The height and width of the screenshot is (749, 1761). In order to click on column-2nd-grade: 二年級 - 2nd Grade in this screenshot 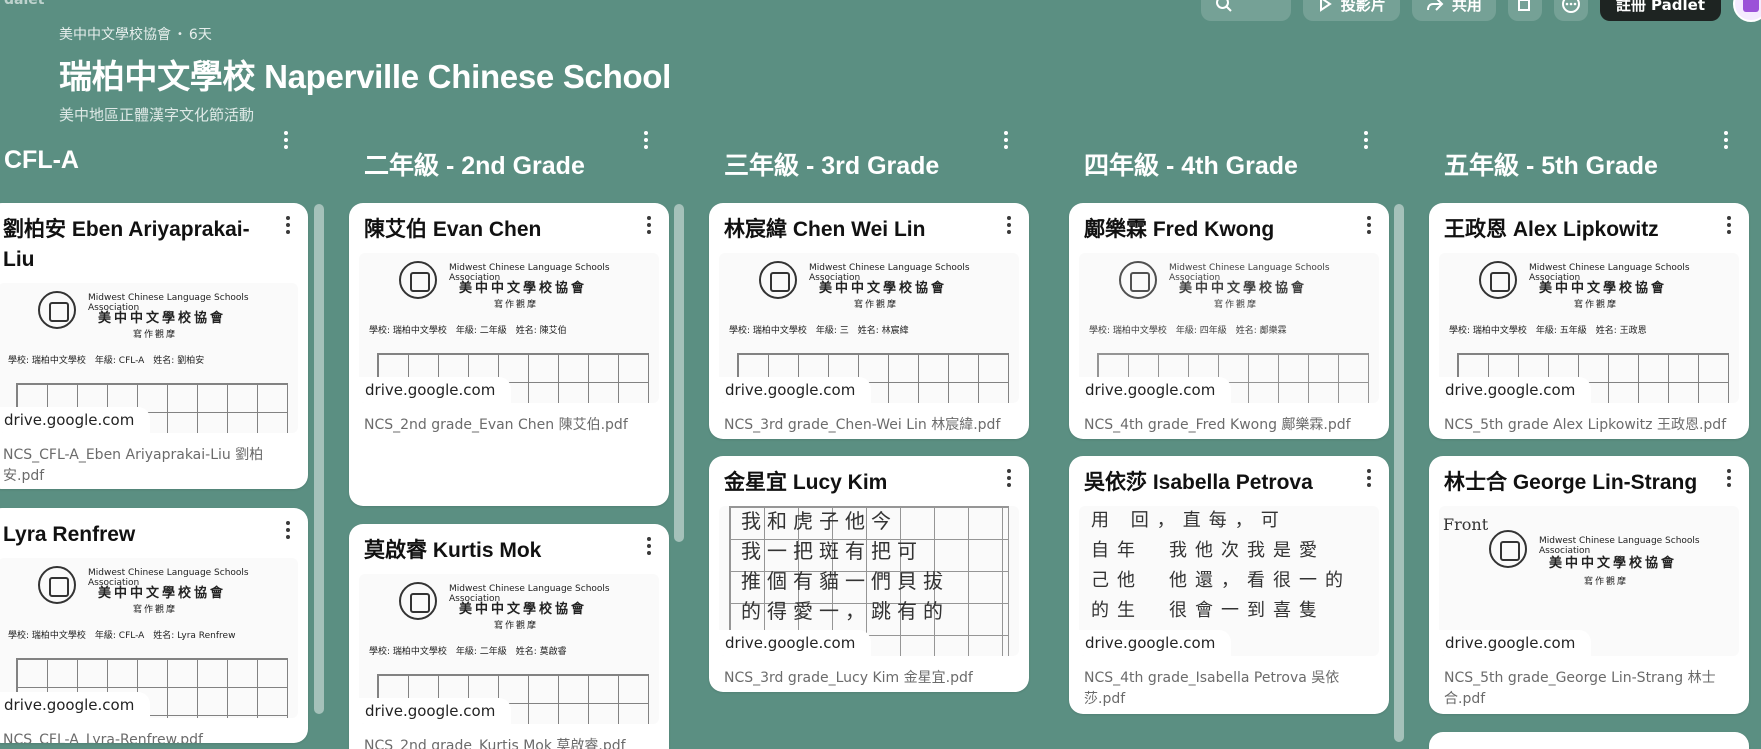, I will do `click(524, 160)`.